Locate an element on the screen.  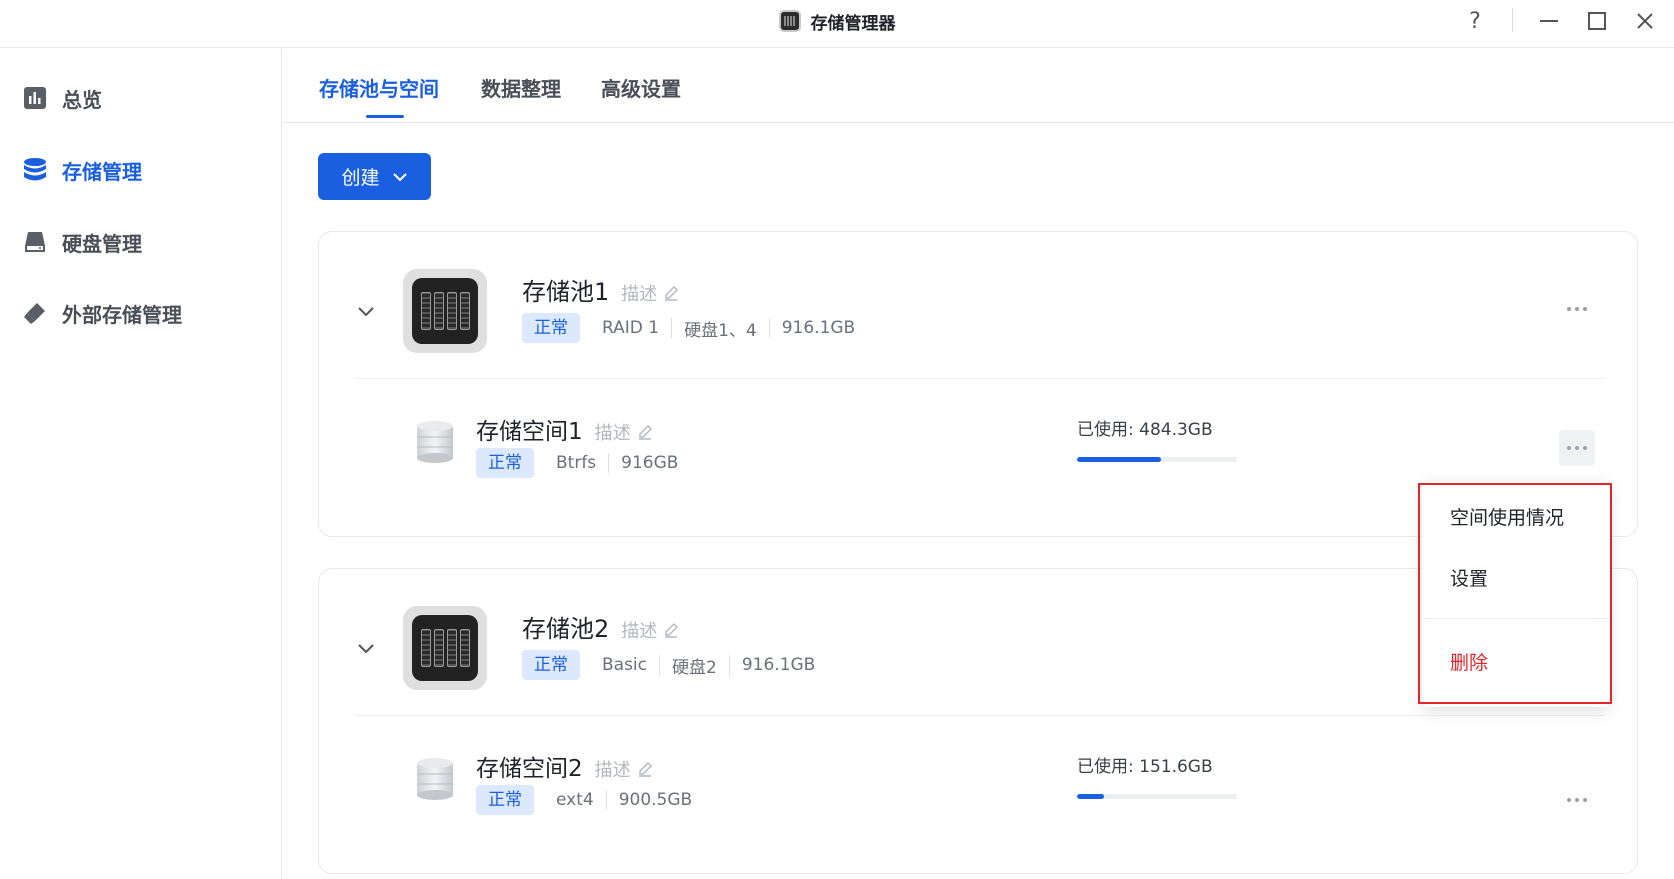
maximize-icon is located at coordinates (1597, 21).